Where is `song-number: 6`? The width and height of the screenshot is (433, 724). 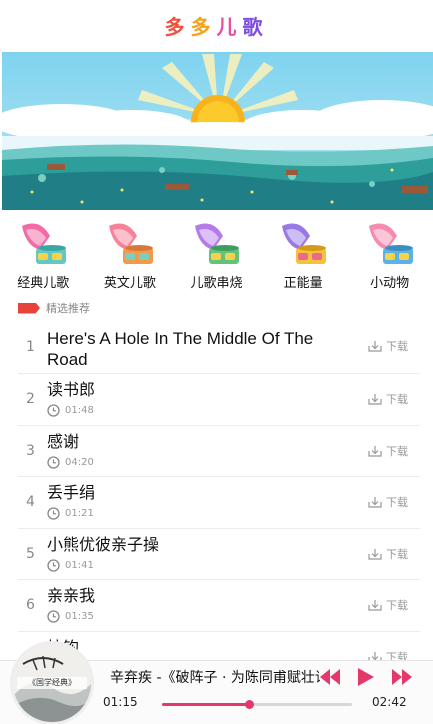 song-number: 6 is located at coordinates (30, 605).